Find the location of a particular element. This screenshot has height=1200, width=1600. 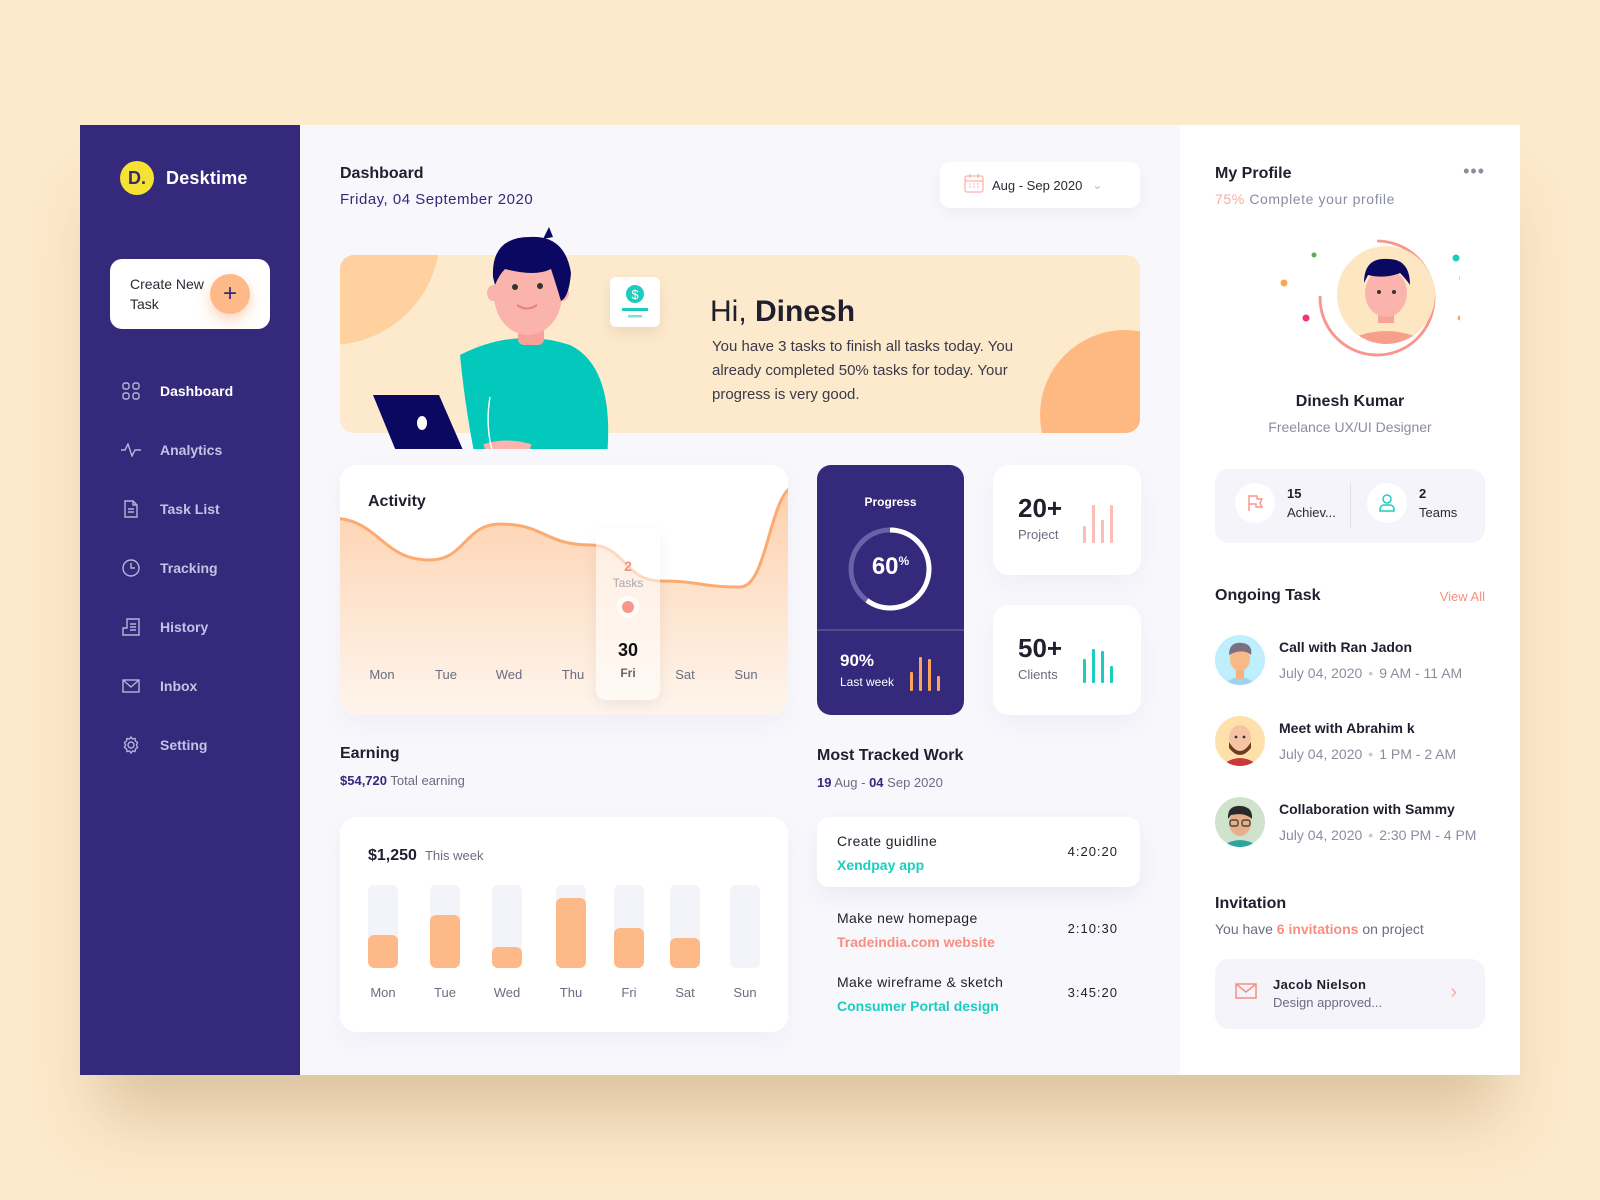

ongoing-task-title: Ongoing Task is located at coordinates (1268, 595).